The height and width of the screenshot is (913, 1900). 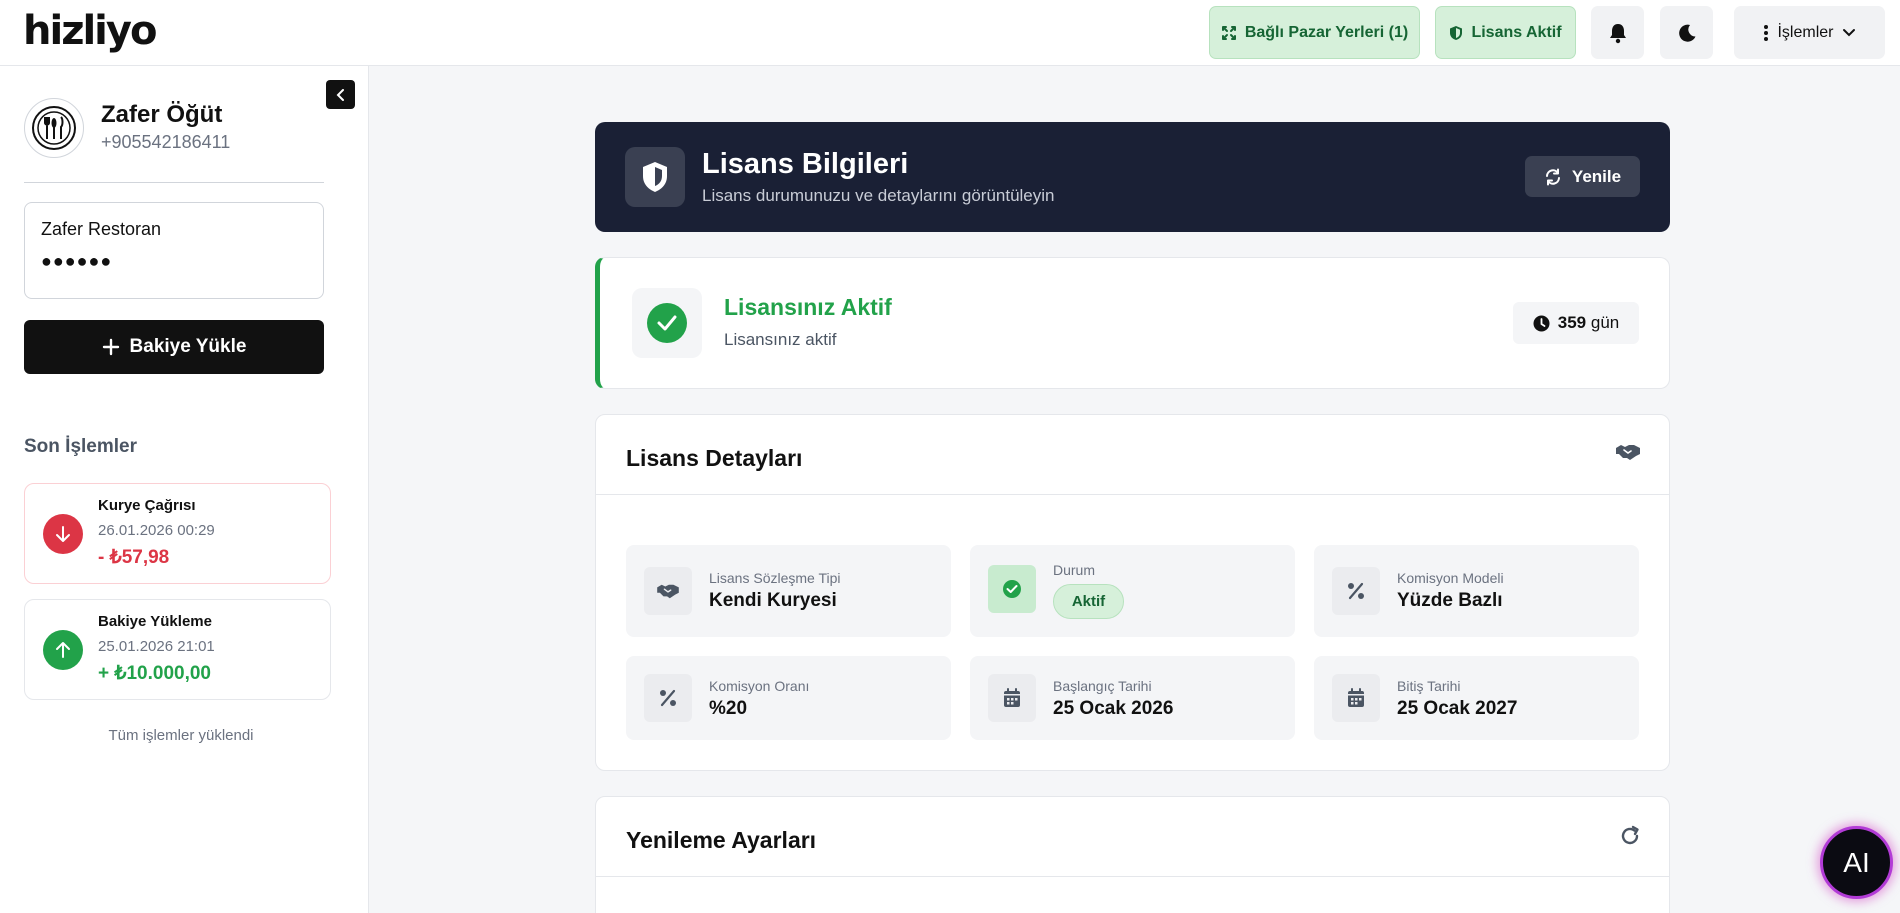 I want to click on license-active-label: Lisans Aktif, so click(x=1516, y=32).